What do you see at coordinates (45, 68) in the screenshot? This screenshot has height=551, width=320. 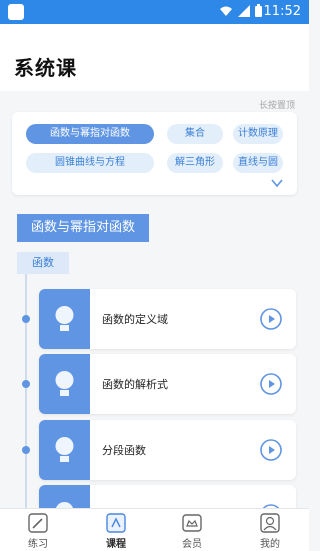 I see `page-title: 系统课` at bounding box center [45, 68].